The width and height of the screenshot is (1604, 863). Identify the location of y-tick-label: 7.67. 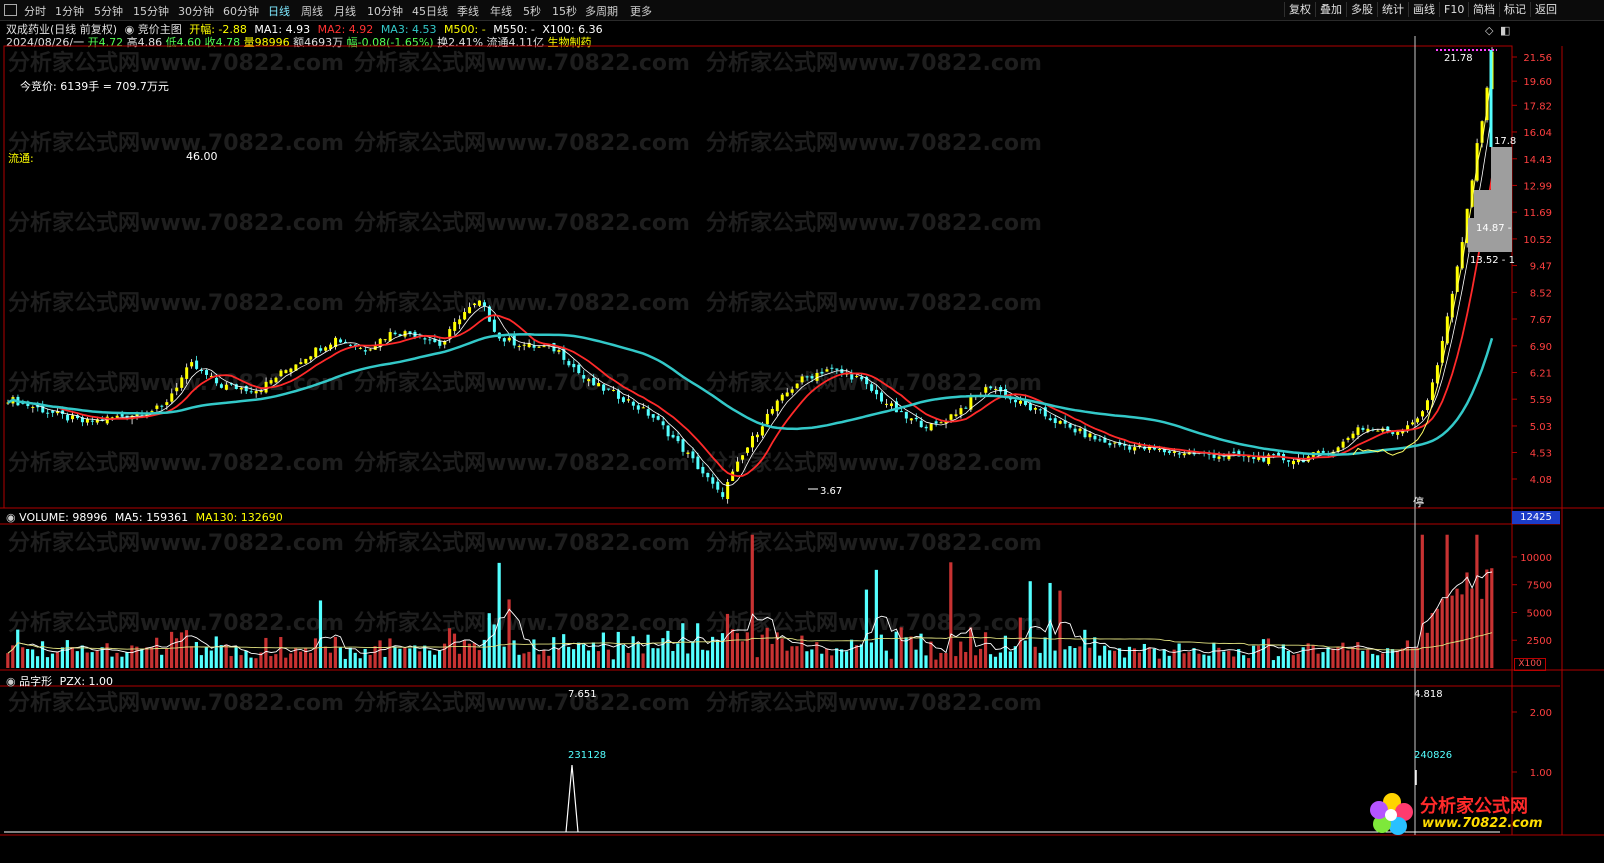
(1541, 320).